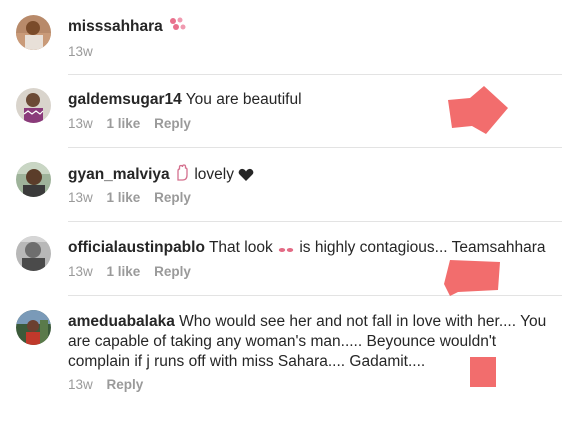 The width and height of the screenshot is (562, 424). I want to click on comment-meta: 13w Reply, so click(110, 384).